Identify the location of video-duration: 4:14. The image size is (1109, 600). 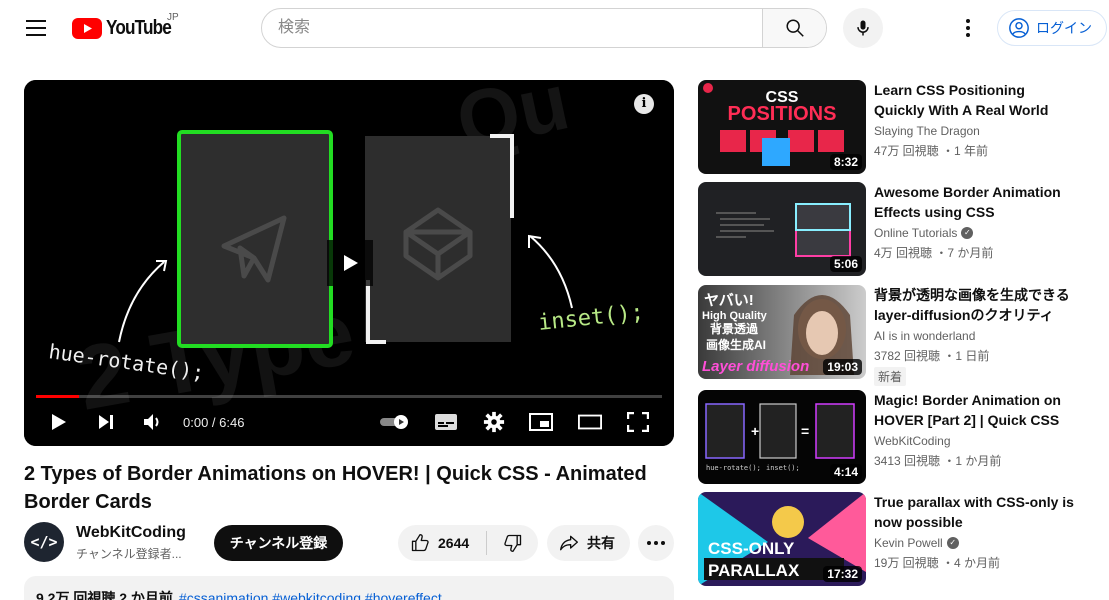
(845, 472).